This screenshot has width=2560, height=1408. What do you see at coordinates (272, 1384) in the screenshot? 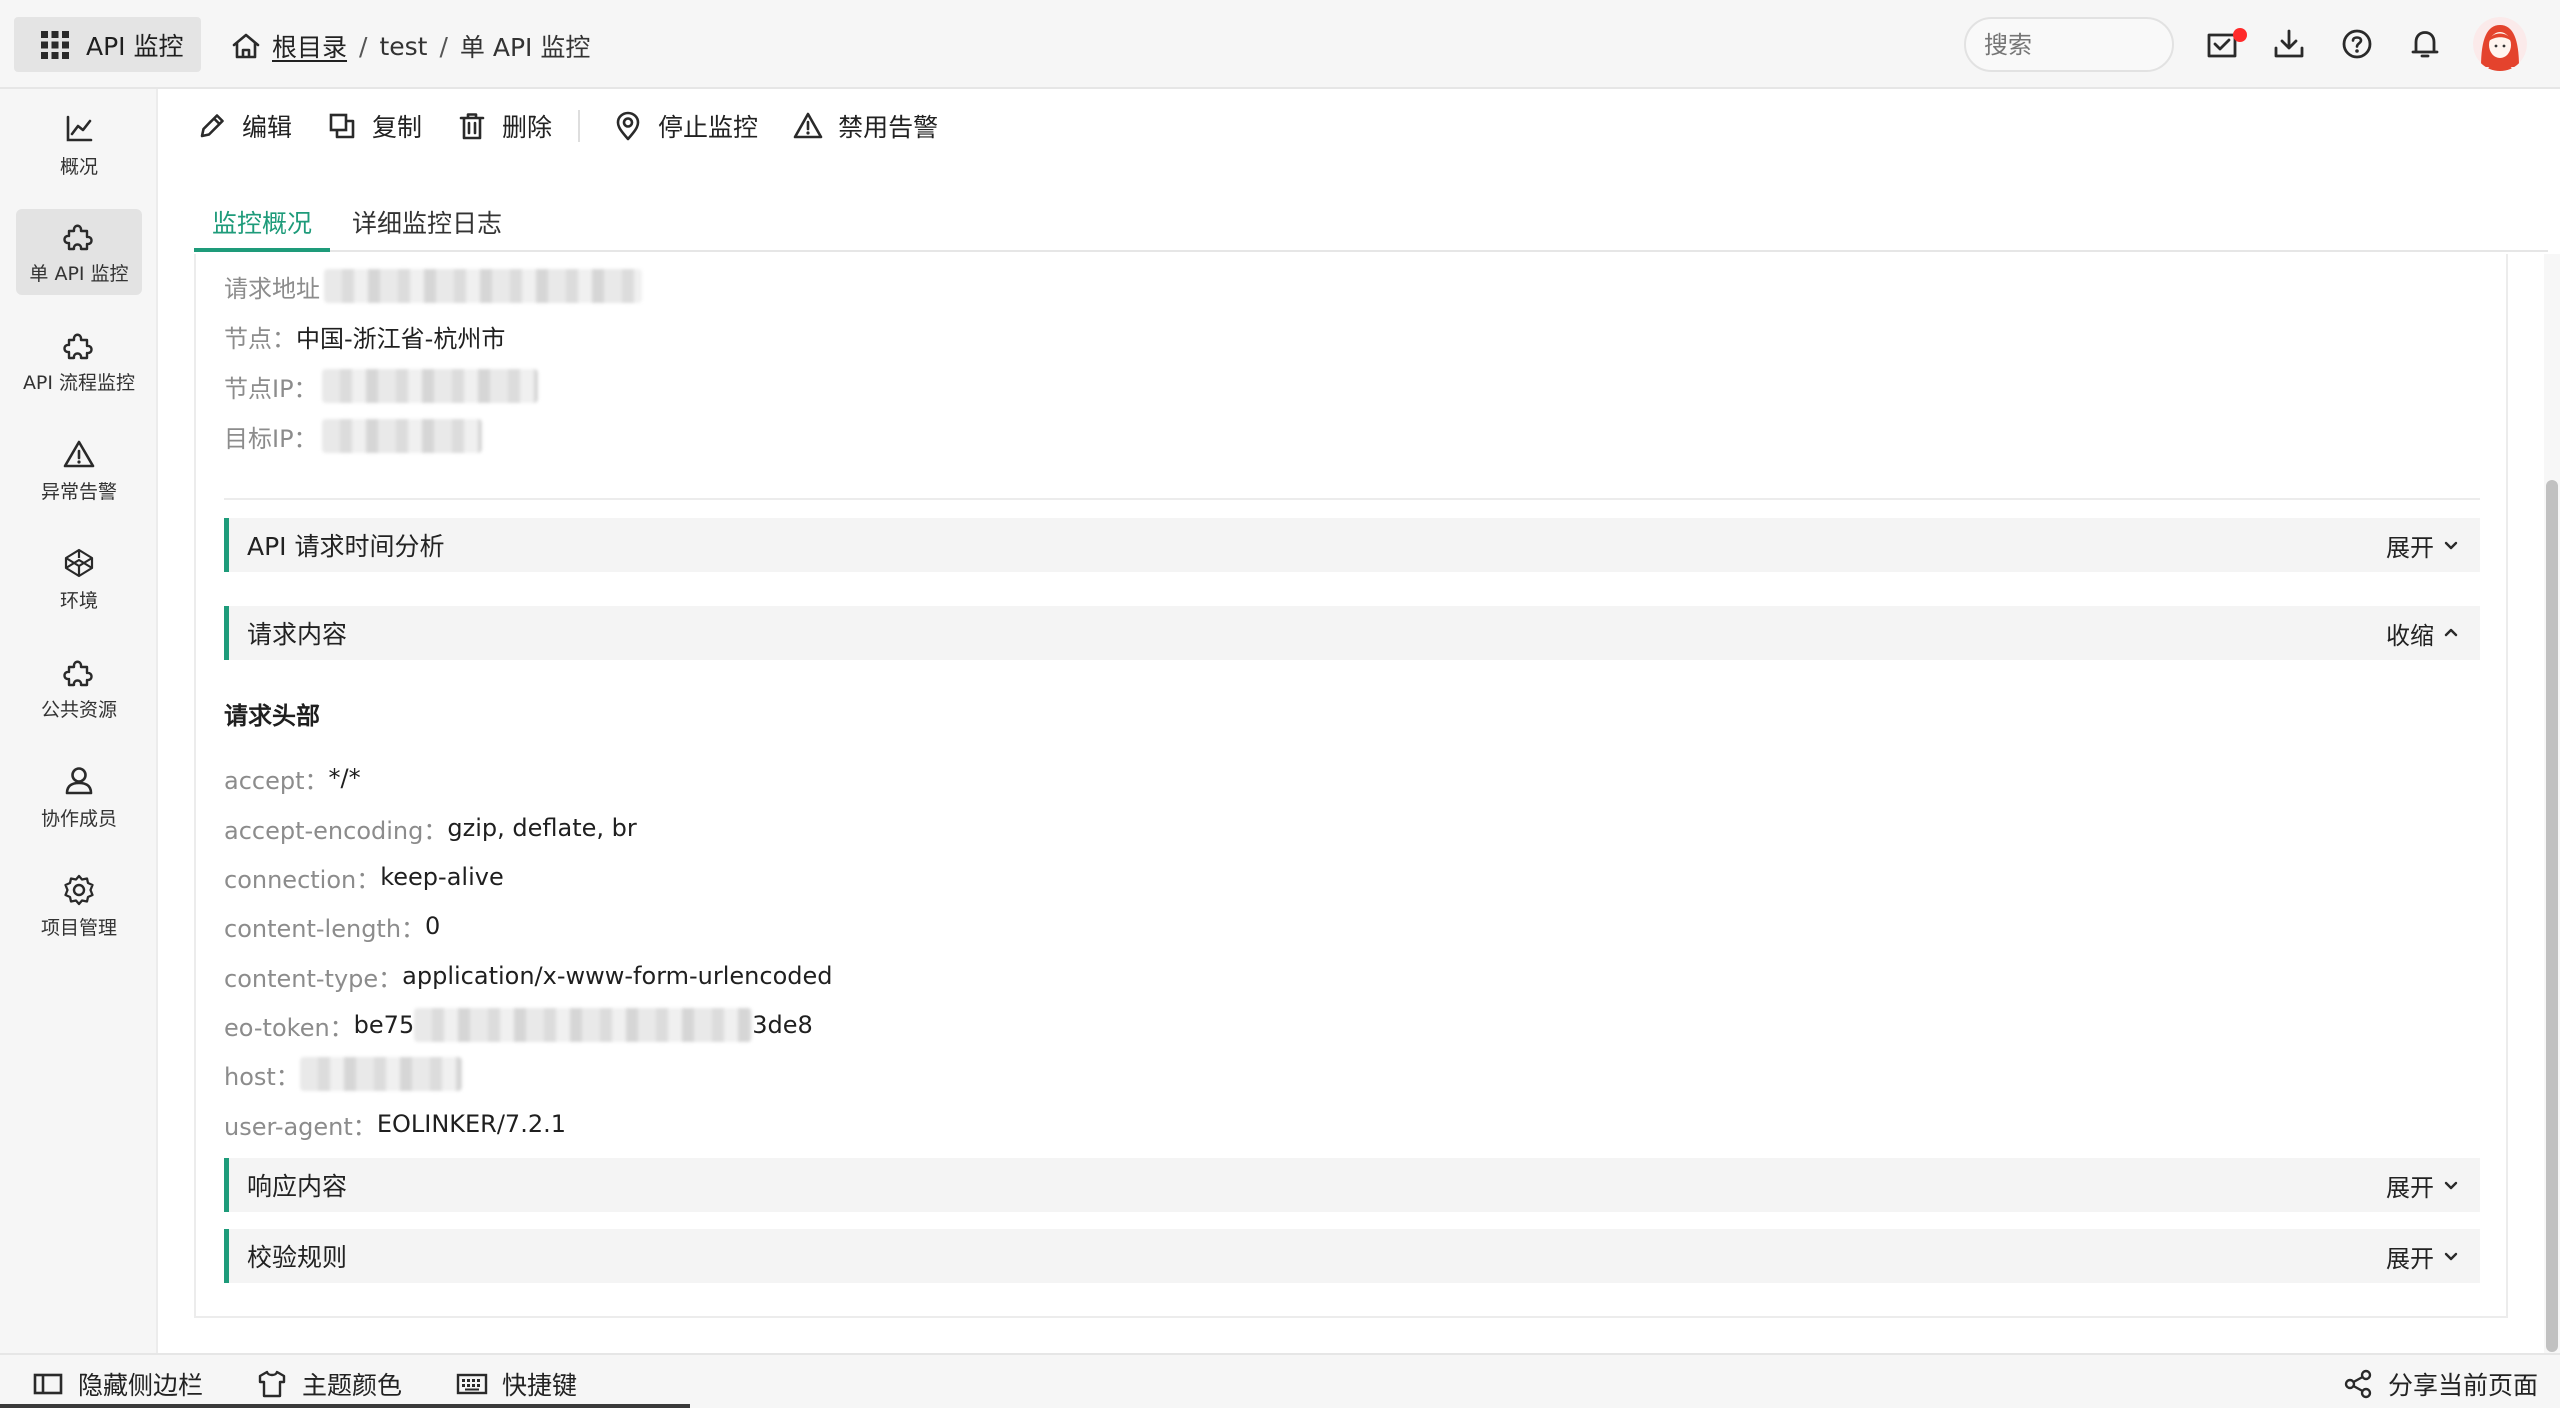
I see `shirt-icon` at bounding box center [272, 1384].